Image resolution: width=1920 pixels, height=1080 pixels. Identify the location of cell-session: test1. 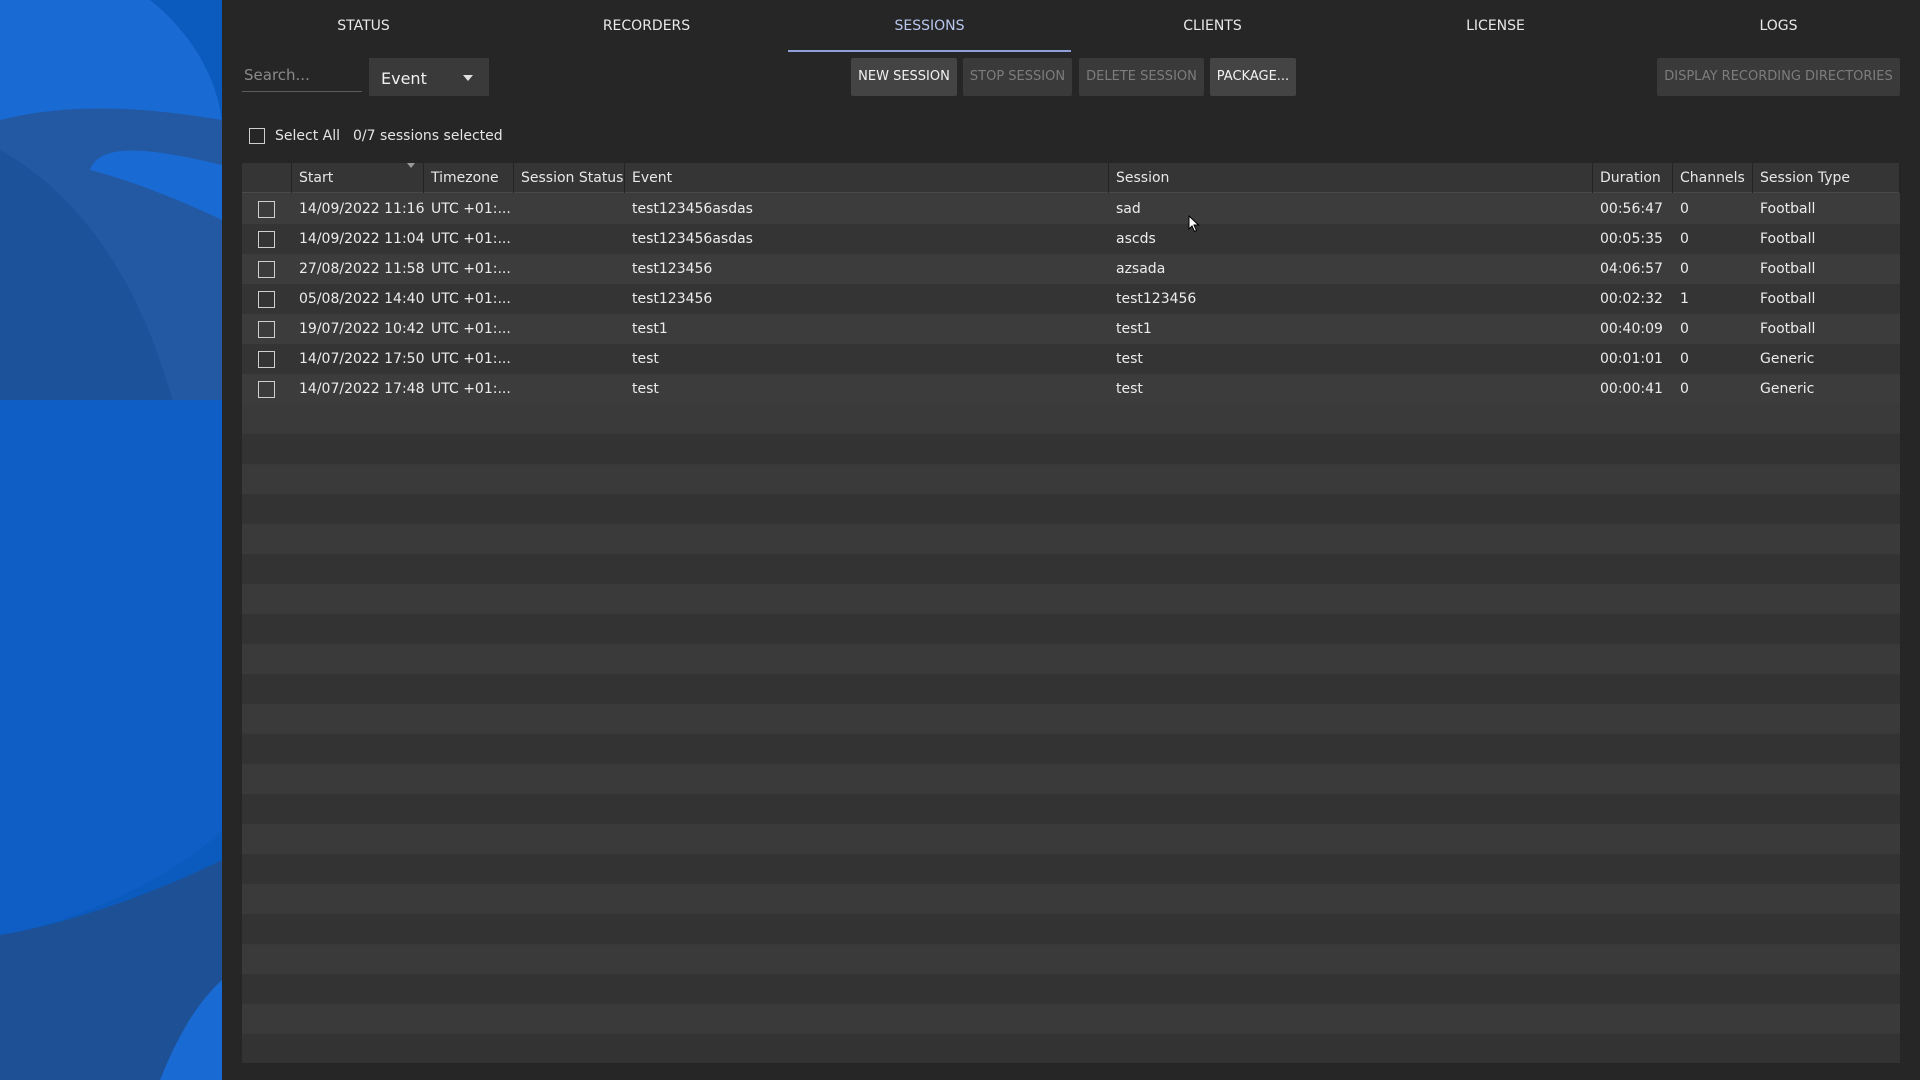
(1134, 329).